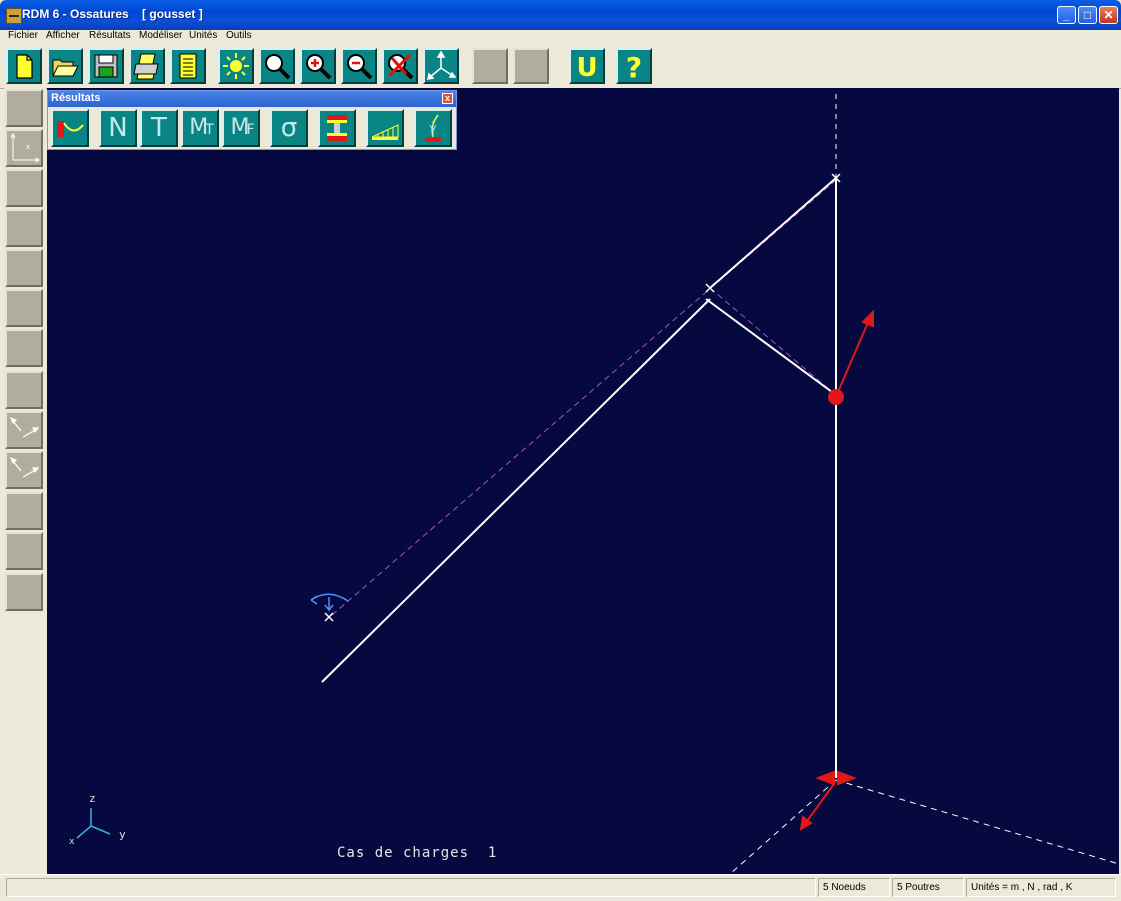 This screenshot has height=901, width=1121. What do you see at coordinates (836, 397) in the screenshot?
I see `loaded-node` at bounding box center [836, 397].